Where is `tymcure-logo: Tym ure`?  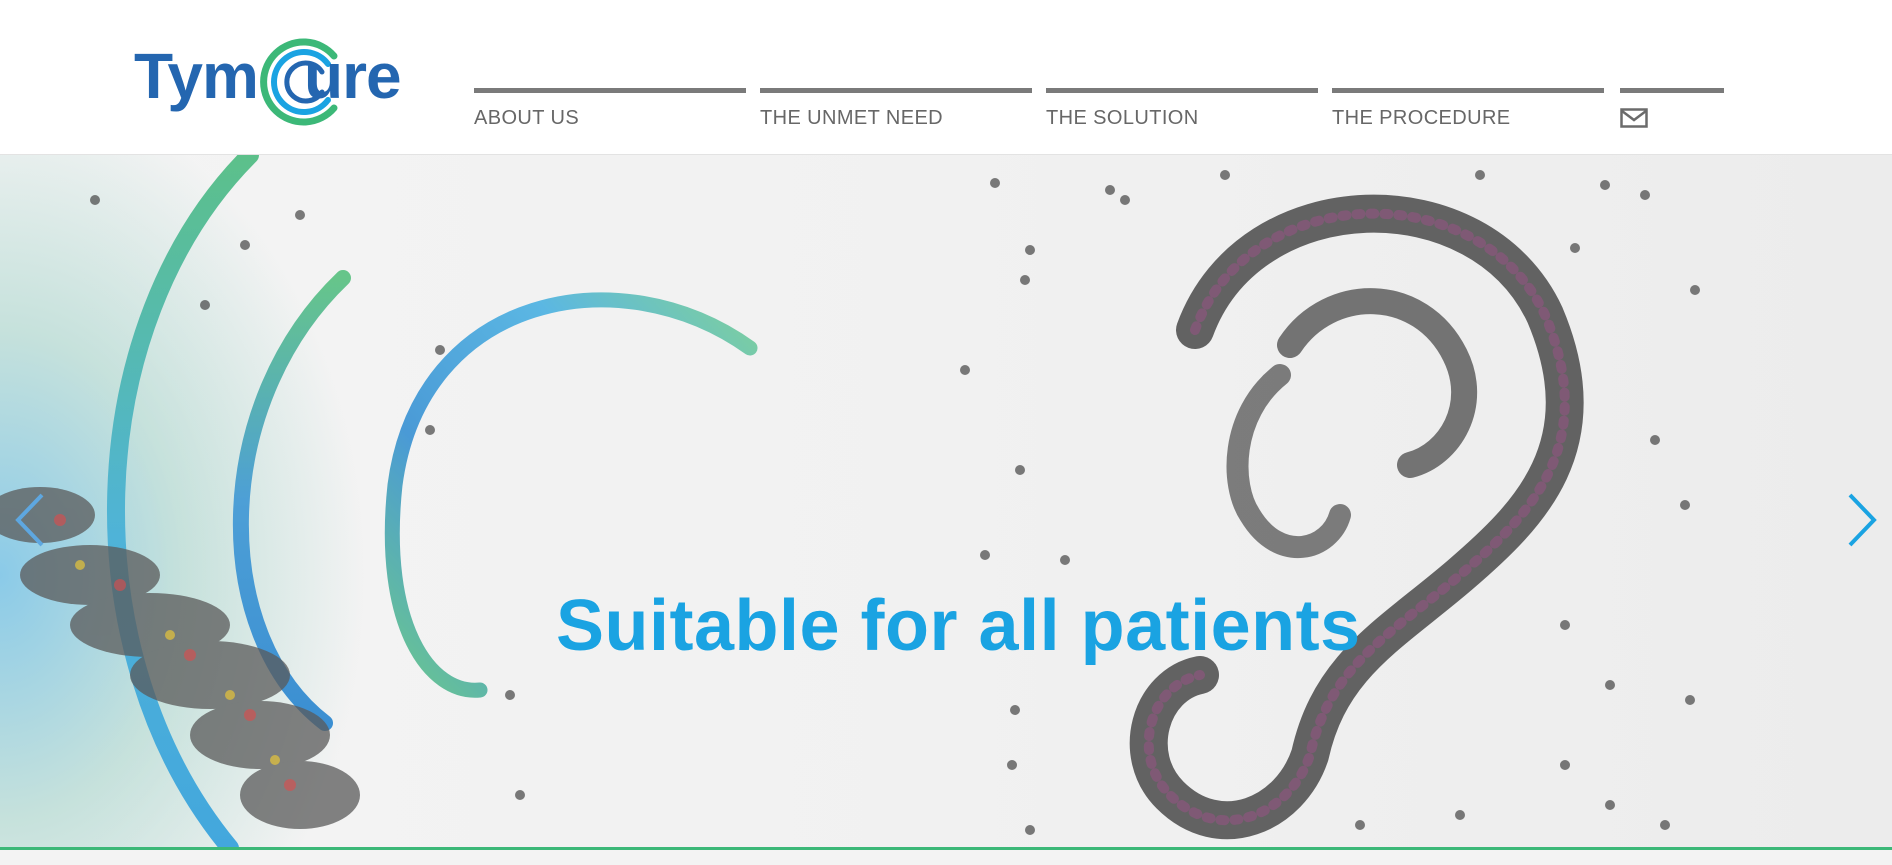
tymcure-logo: Tym ure is located at coordinates (284, 82).